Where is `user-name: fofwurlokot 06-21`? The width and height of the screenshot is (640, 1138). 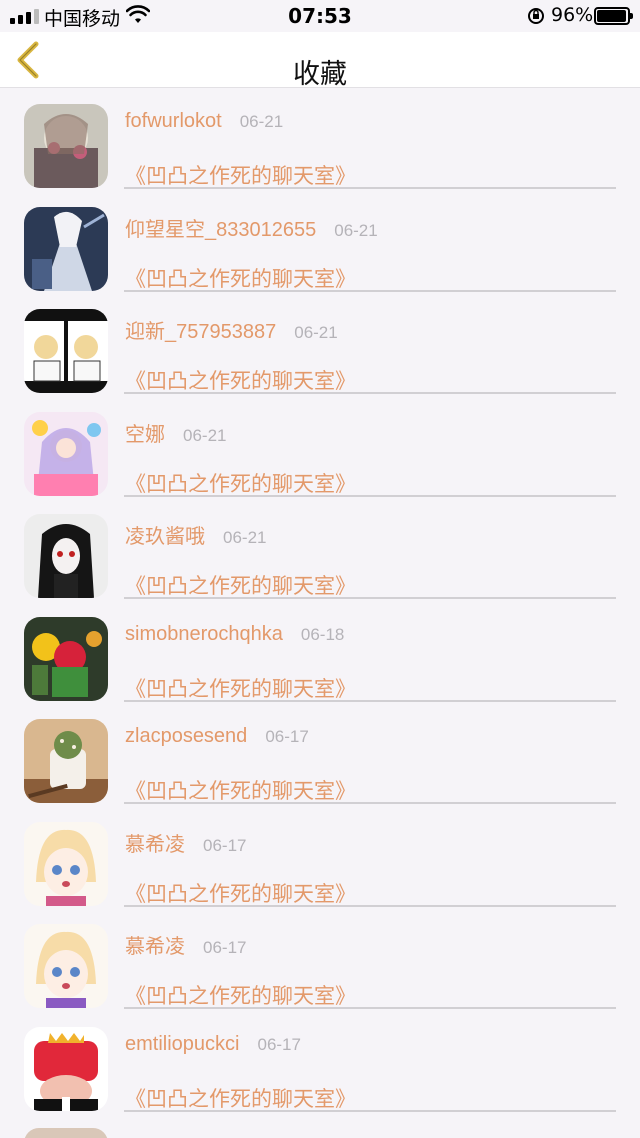 user-name: fofwurlokot 06-21 is located at coordinates (204, 121).